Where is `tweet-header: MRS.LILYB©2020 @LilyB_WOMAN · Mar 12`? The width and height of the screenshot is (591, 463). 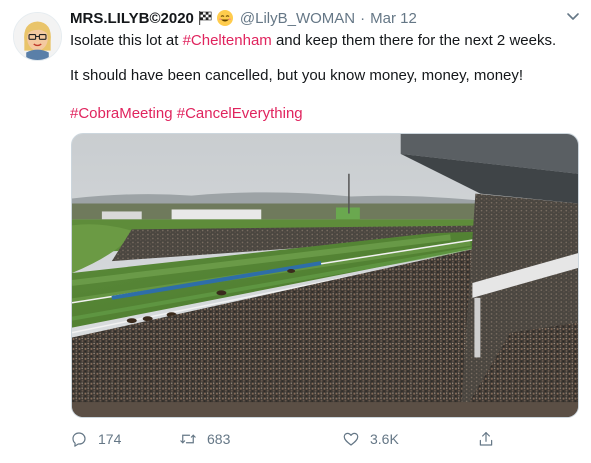
tweet-header: MRS.LILYB©2020 @LilyB_WOMAN · Mar 12 is located at coordinates (243, 18).